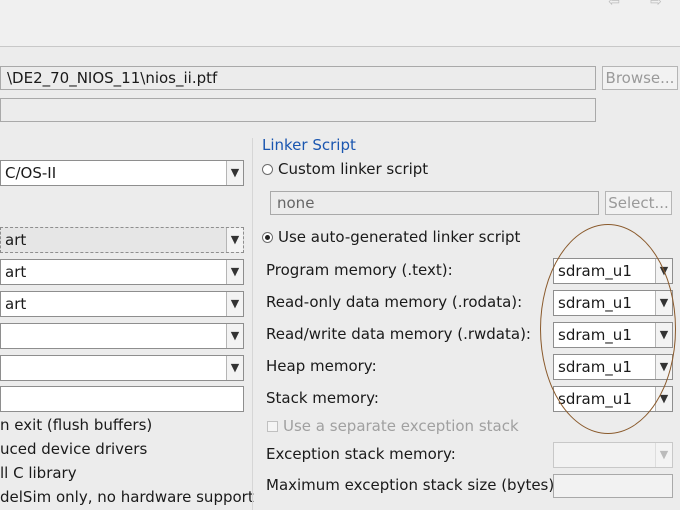 The width and height of the screenshot is (680, 510). Describe the element at coordinates (31, 173) in the screenshot. I see `os-combo-value: C/OS-II` at that location.